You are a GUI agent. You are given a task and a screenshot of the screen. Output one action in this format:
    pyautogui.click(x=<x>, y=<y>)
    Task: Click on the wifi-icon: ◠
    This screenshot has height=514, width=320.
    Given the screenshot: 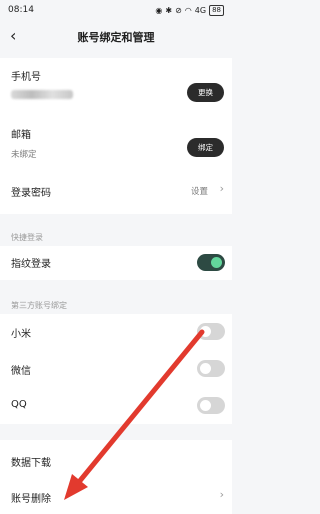 What is the action you would take?
    pyautogui.click(x=188, y=10)
    